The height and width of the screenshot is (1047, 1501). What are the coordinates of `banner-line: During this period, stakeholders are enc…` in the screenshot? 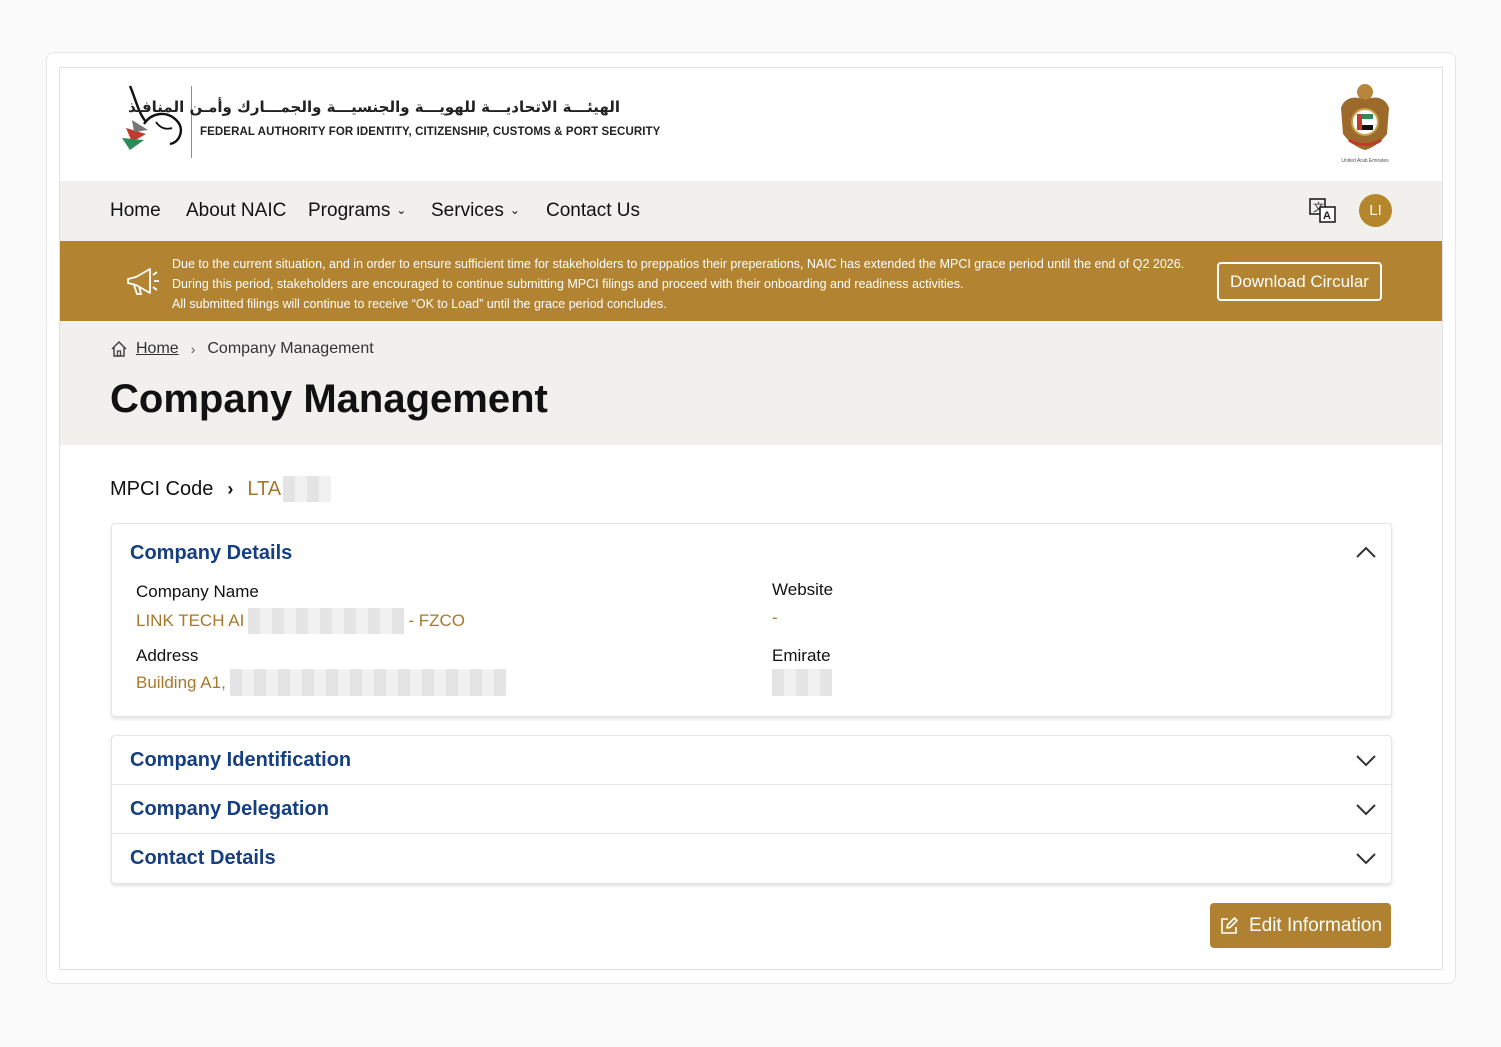 It's located at (568, 284).